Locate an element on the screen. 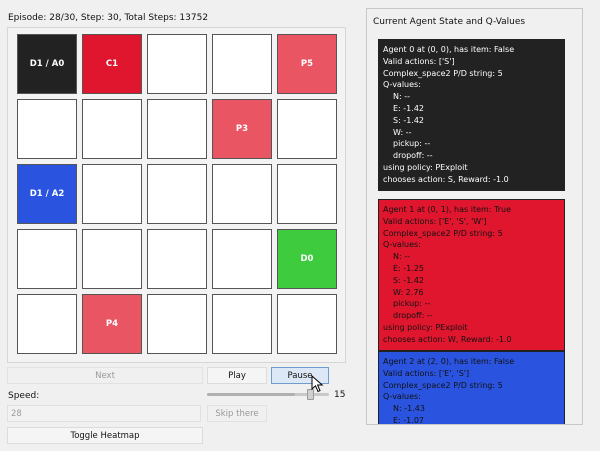 This screenshot has height=451, width=600. grid-cell-label: P5 is located at coordinates (307, 64).